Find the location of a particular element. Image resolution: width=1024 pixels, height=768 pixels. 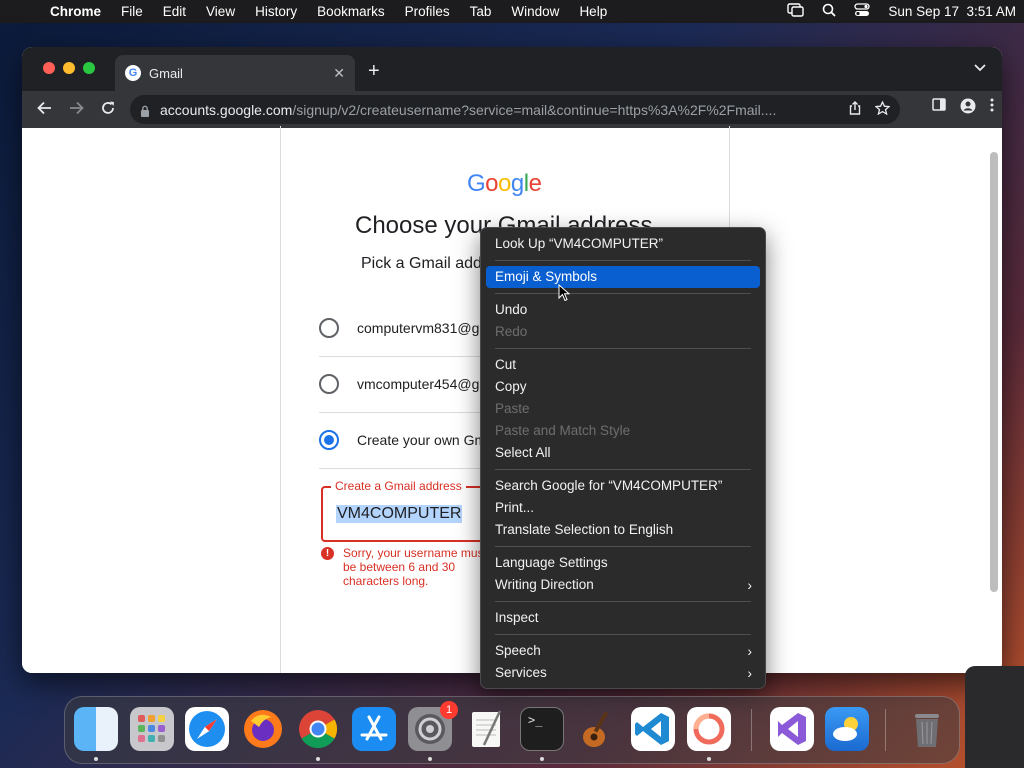

menu-window: Window is located at coordinates (535, 11).